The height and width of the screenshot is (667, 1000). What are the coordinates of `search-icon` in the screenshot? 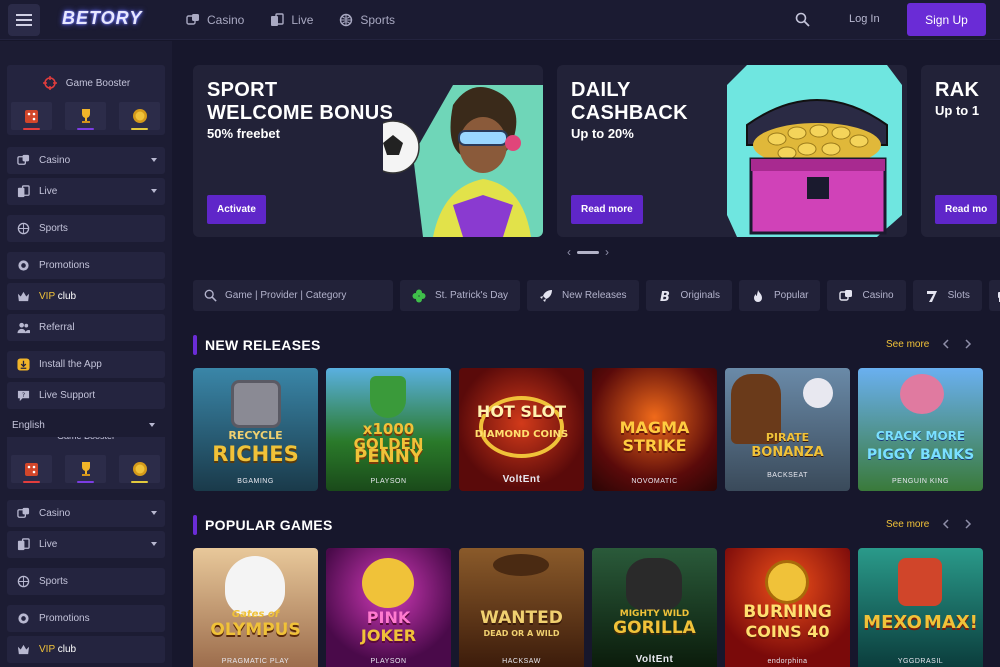 It's located at (802, 19).